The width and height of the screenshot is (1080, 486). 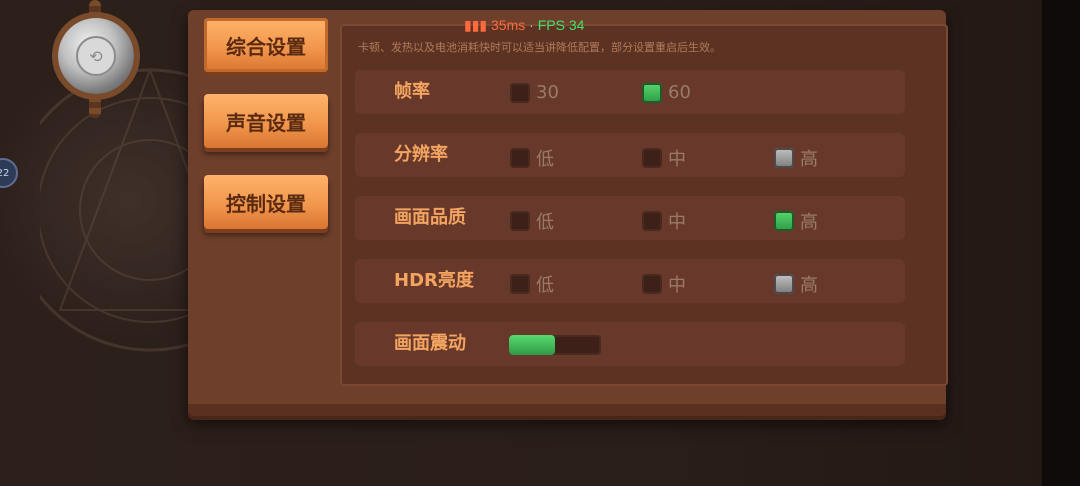 I want to click on frame-rate-option-60: 60, so click(x=666, y=92).